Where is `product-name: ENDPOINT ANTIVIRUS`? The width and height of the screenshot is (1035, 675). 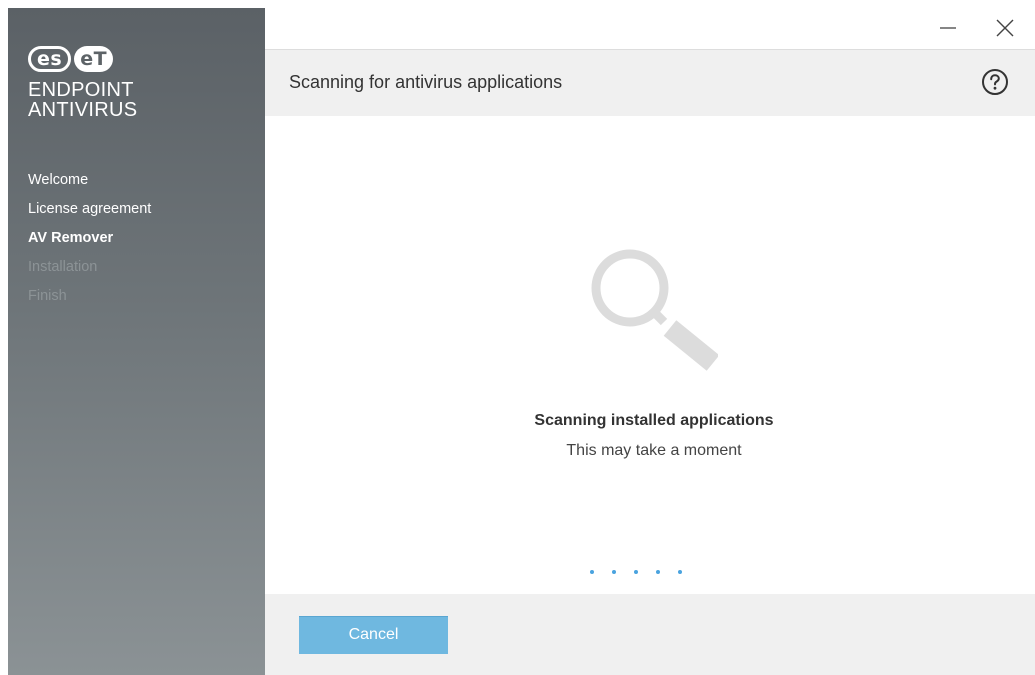
product-name: ENDPOINT ANTIVIRUS is located at coordinates (82, 100).